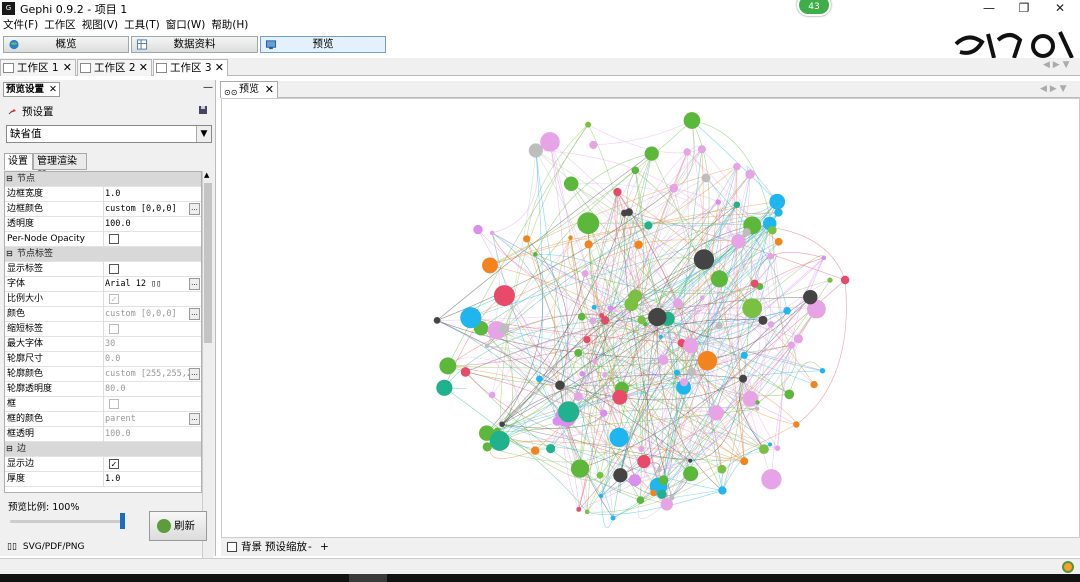 Image resolution: width=1080 pixels, height=582 pixels. What do you see at coordinates (66, 44) in the screenshot?
I see `mode-overview-button: 概览` at bounding box center [66, 44].